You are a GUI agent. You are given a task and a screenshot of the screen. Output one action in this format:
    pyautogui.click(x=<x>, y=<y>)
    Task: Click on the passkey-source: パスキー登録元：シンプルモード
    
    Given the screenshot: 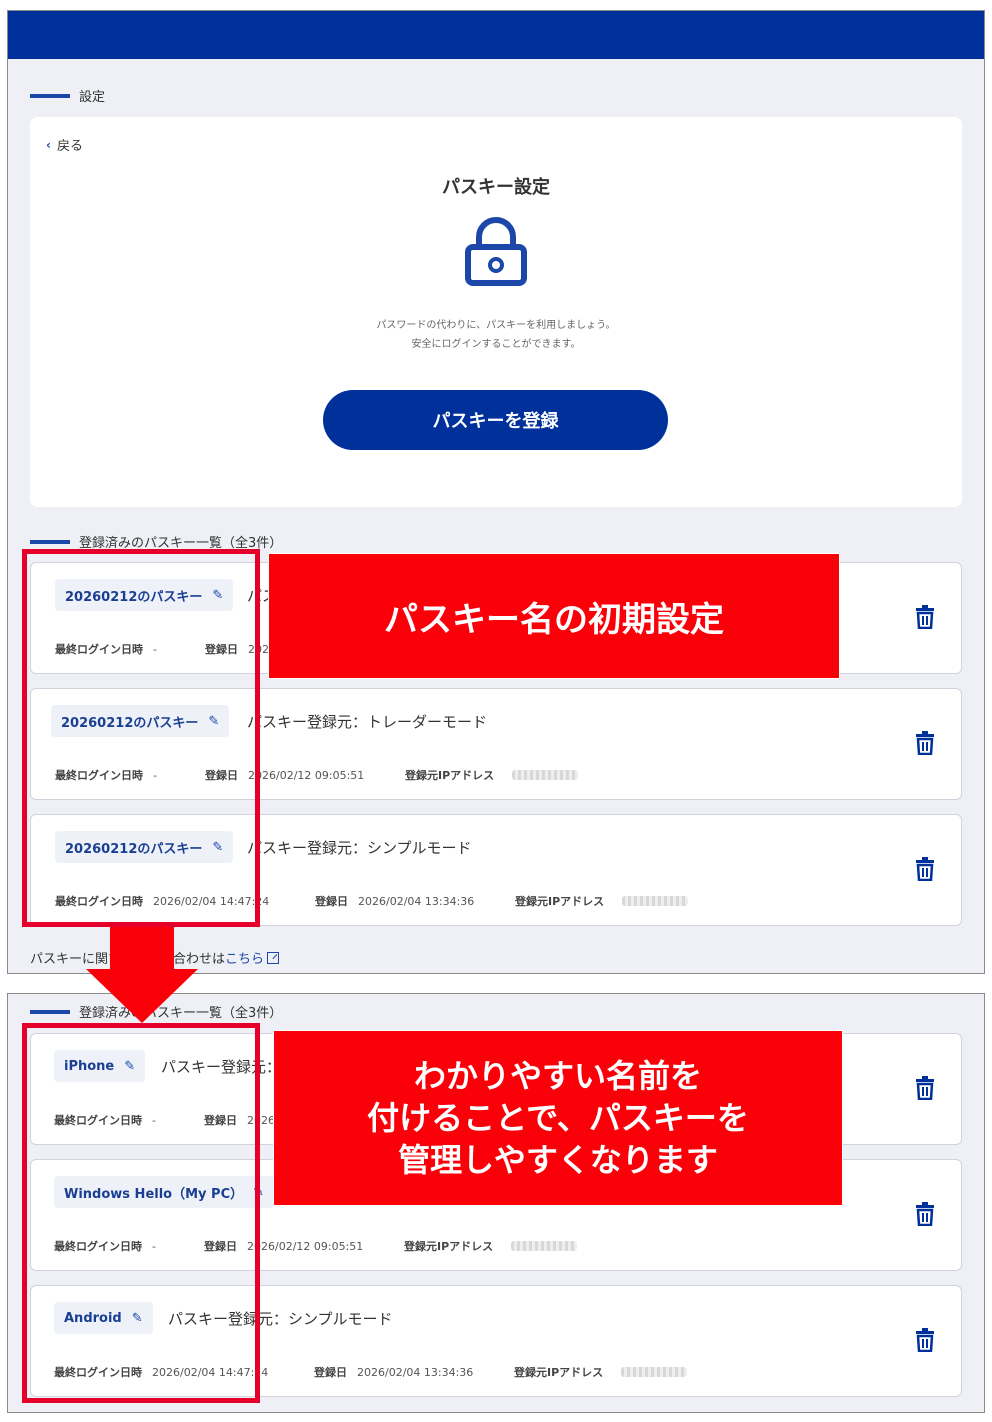 What is the action you would take?
    pyautogui.click(x=359, y=848)
    